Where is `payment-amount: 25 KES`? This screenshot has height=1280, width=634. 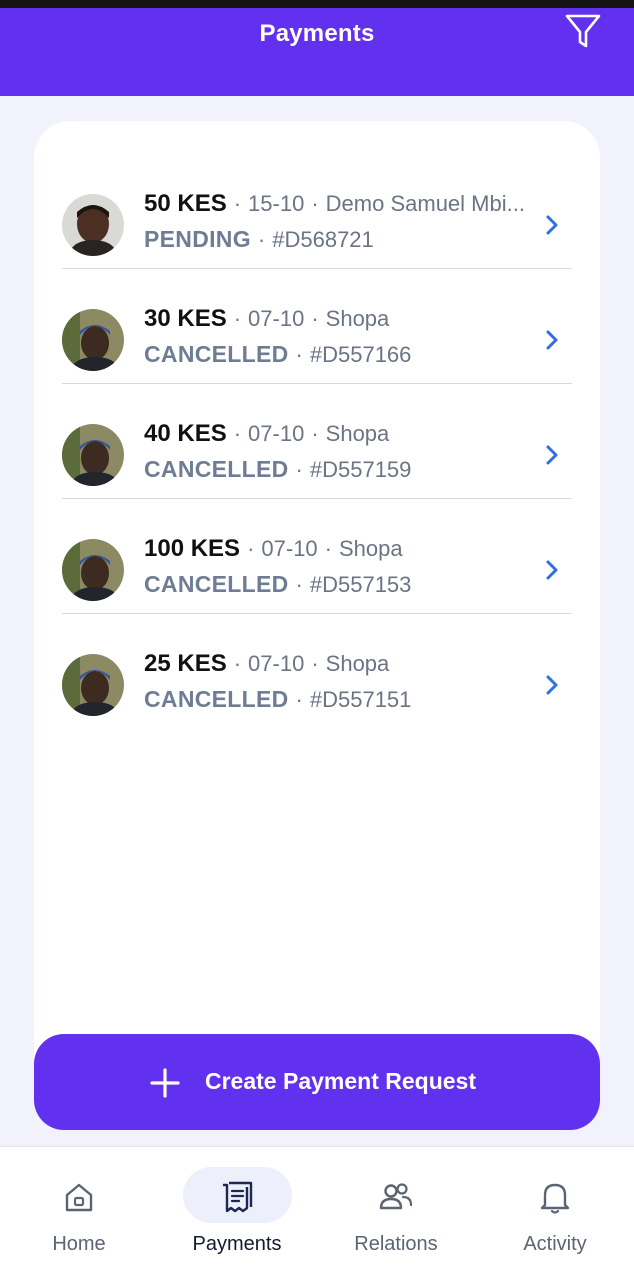
payment-amount: 25 KES is located at coordinates (185, 663).